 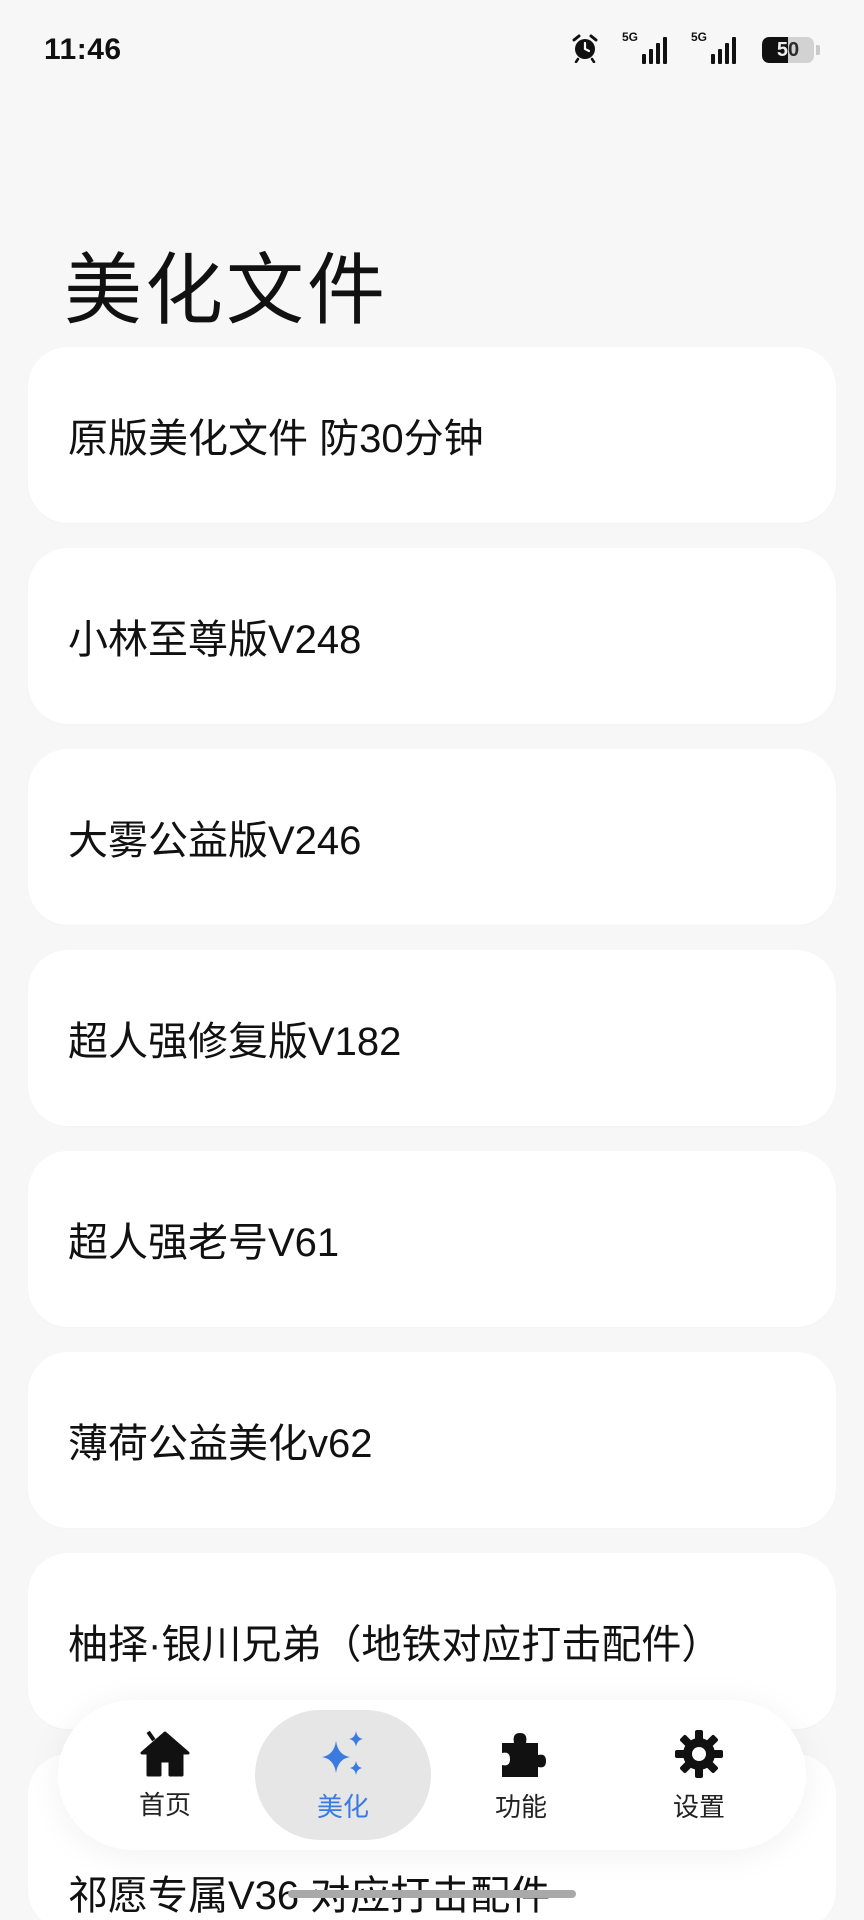 What do you see at coordinates (432, 1894) in the screenshot?
I see `home-indicator` at bounding box center [432, 1894].